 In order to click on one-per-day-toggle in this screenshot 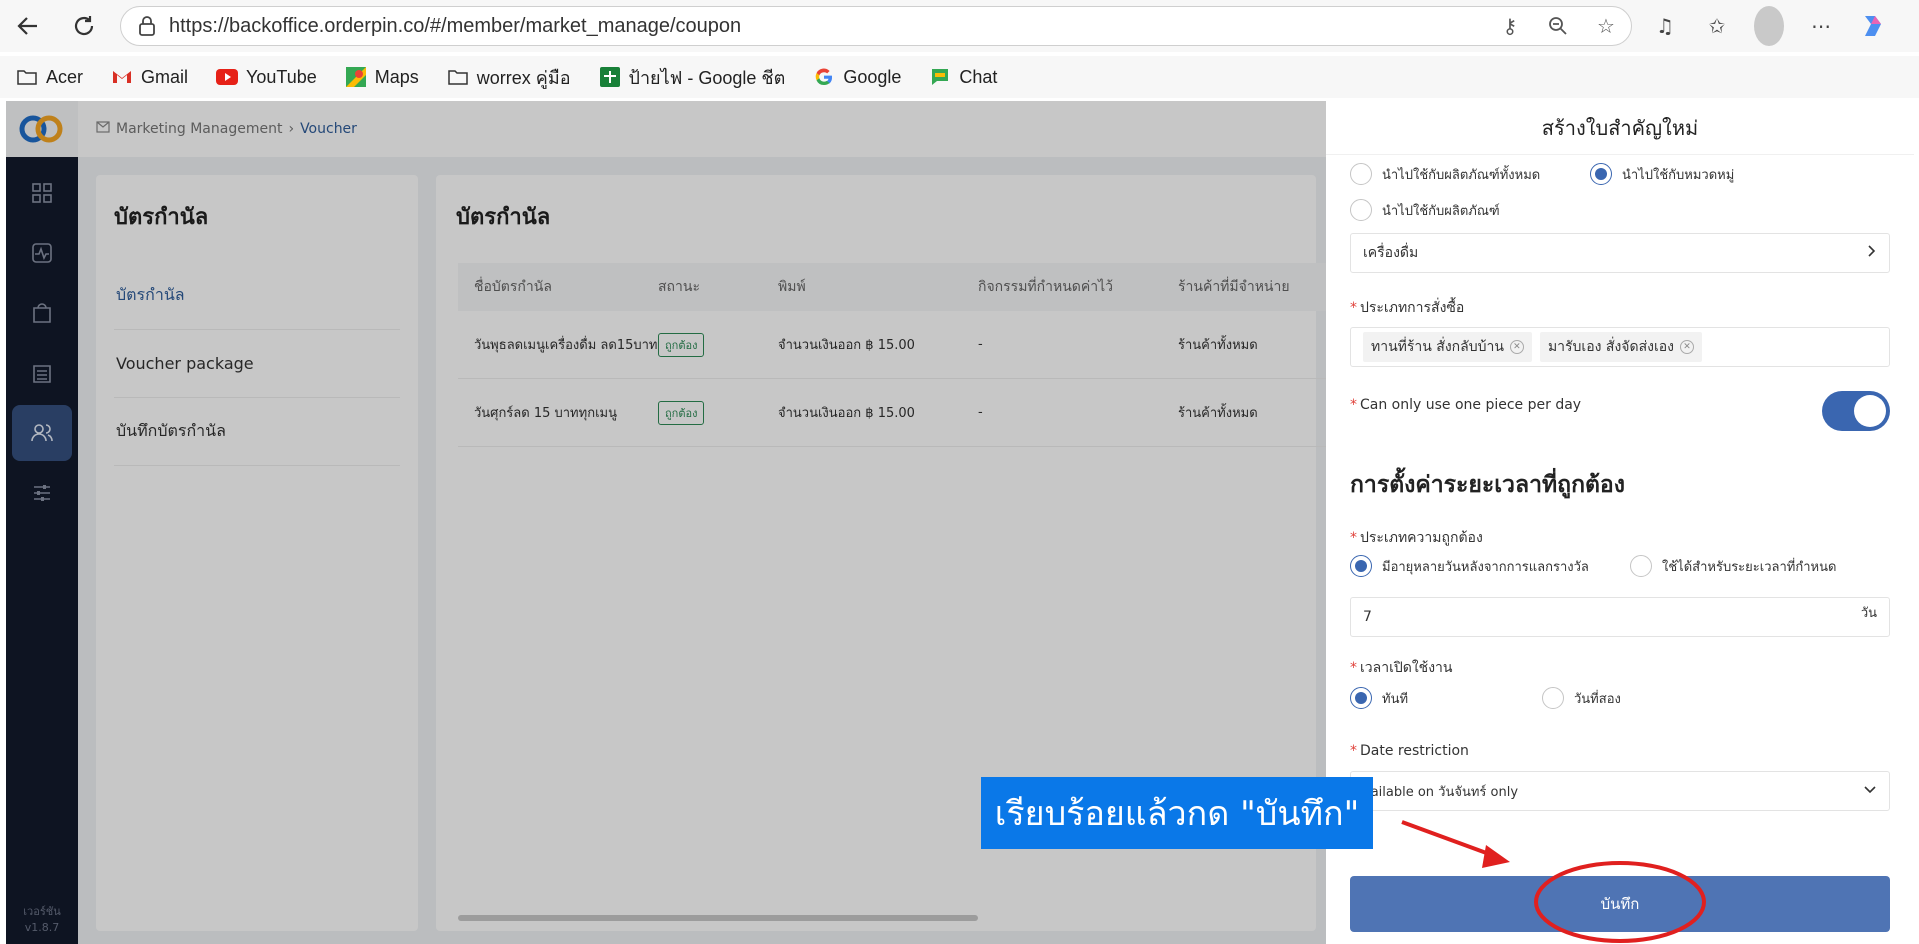, I will do `click(1856, 411)`.